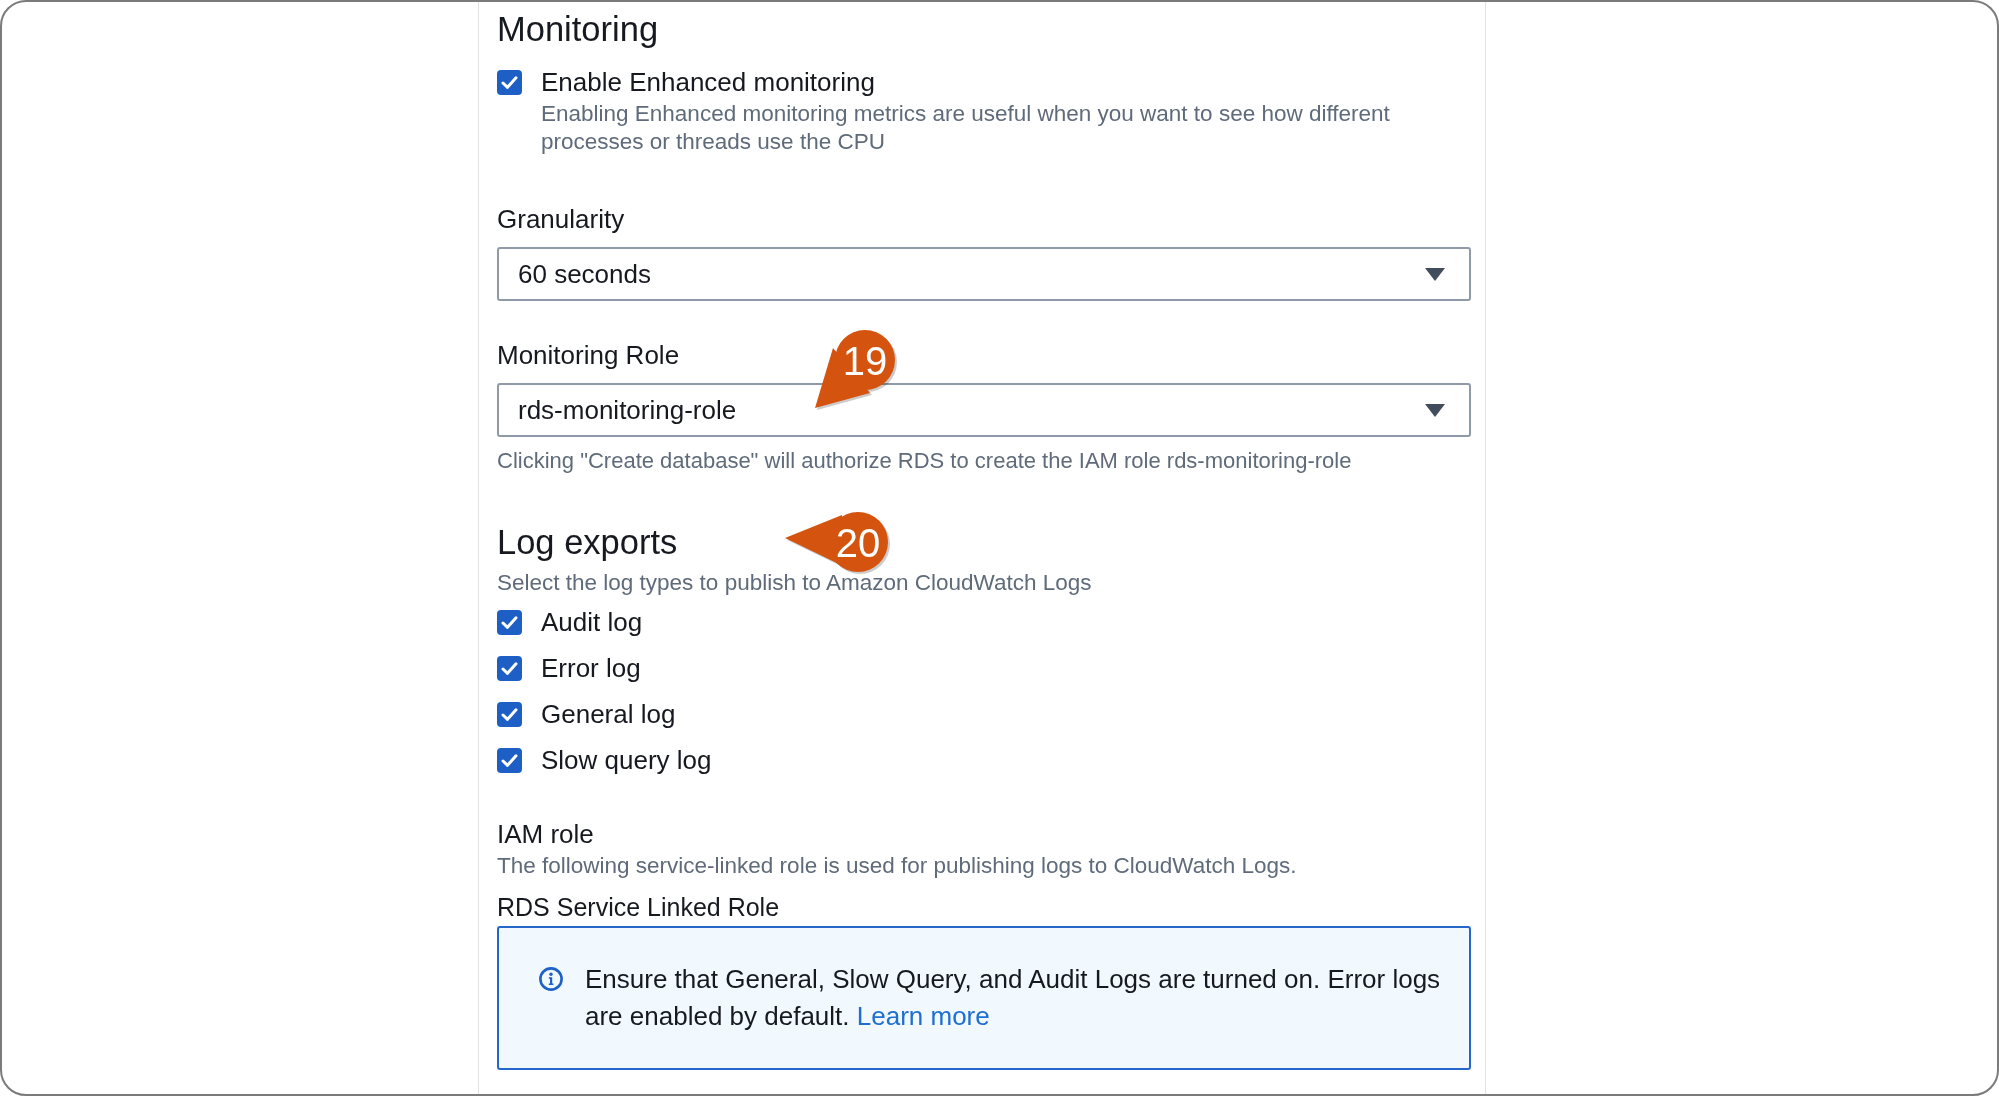  What do you see at coordinates (591, 668) in the screenshot?
I see `checkbox-label: Error log` at bounding box center [591, 668].